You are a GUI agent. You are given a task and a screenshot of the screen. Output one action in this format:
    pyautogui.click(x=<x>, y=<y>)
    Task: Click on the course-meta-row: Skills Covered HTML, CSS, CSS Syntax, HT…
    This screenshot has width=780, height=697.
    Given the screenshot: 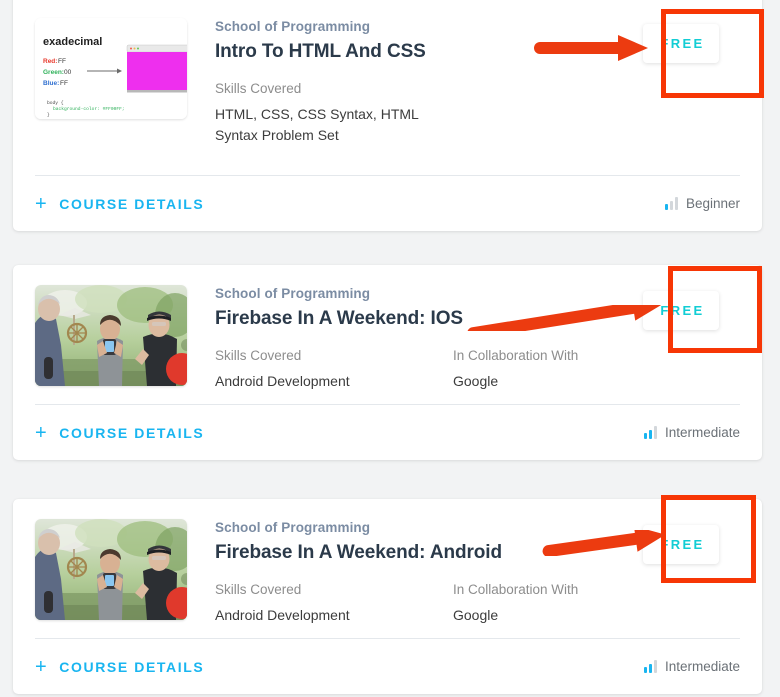 What is the action you would take?
    pyautogui.click(x=418, y=112)
    